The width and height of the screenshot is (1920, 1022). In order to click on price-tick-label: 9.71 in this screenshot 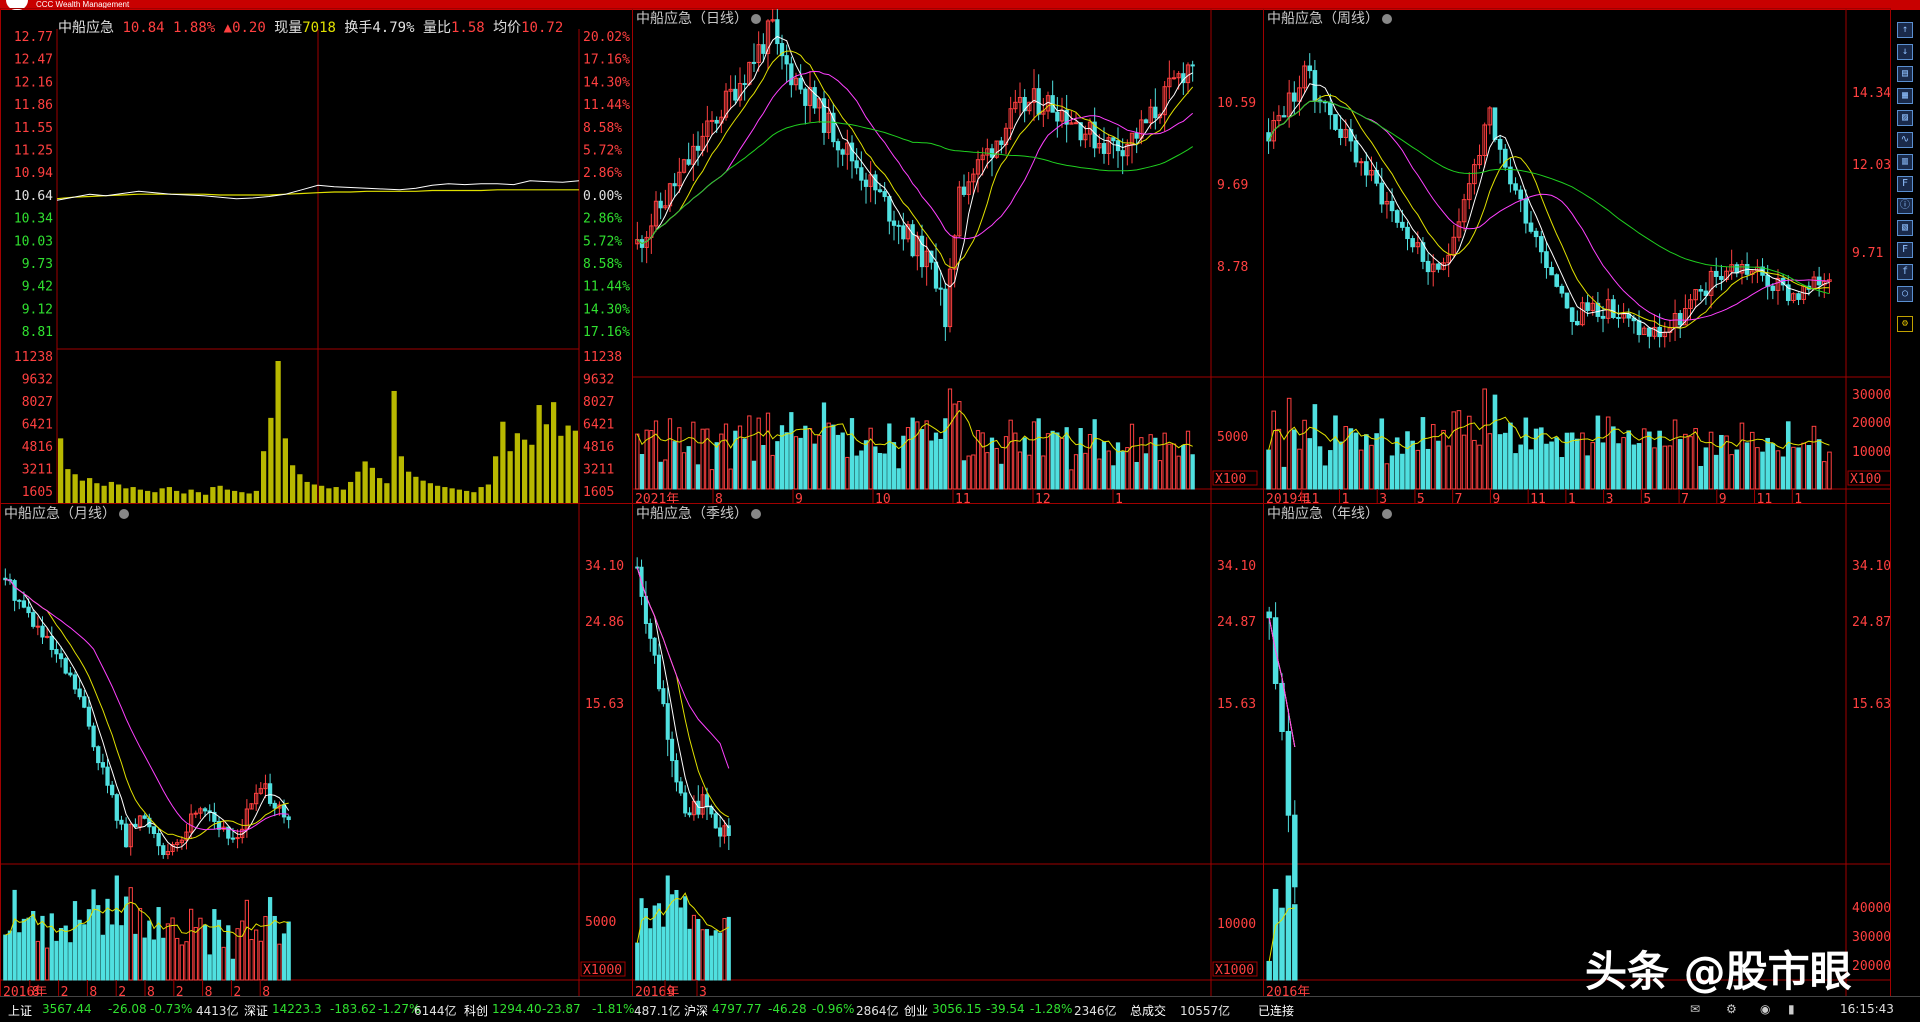, I will do `click(1867, 253)`.